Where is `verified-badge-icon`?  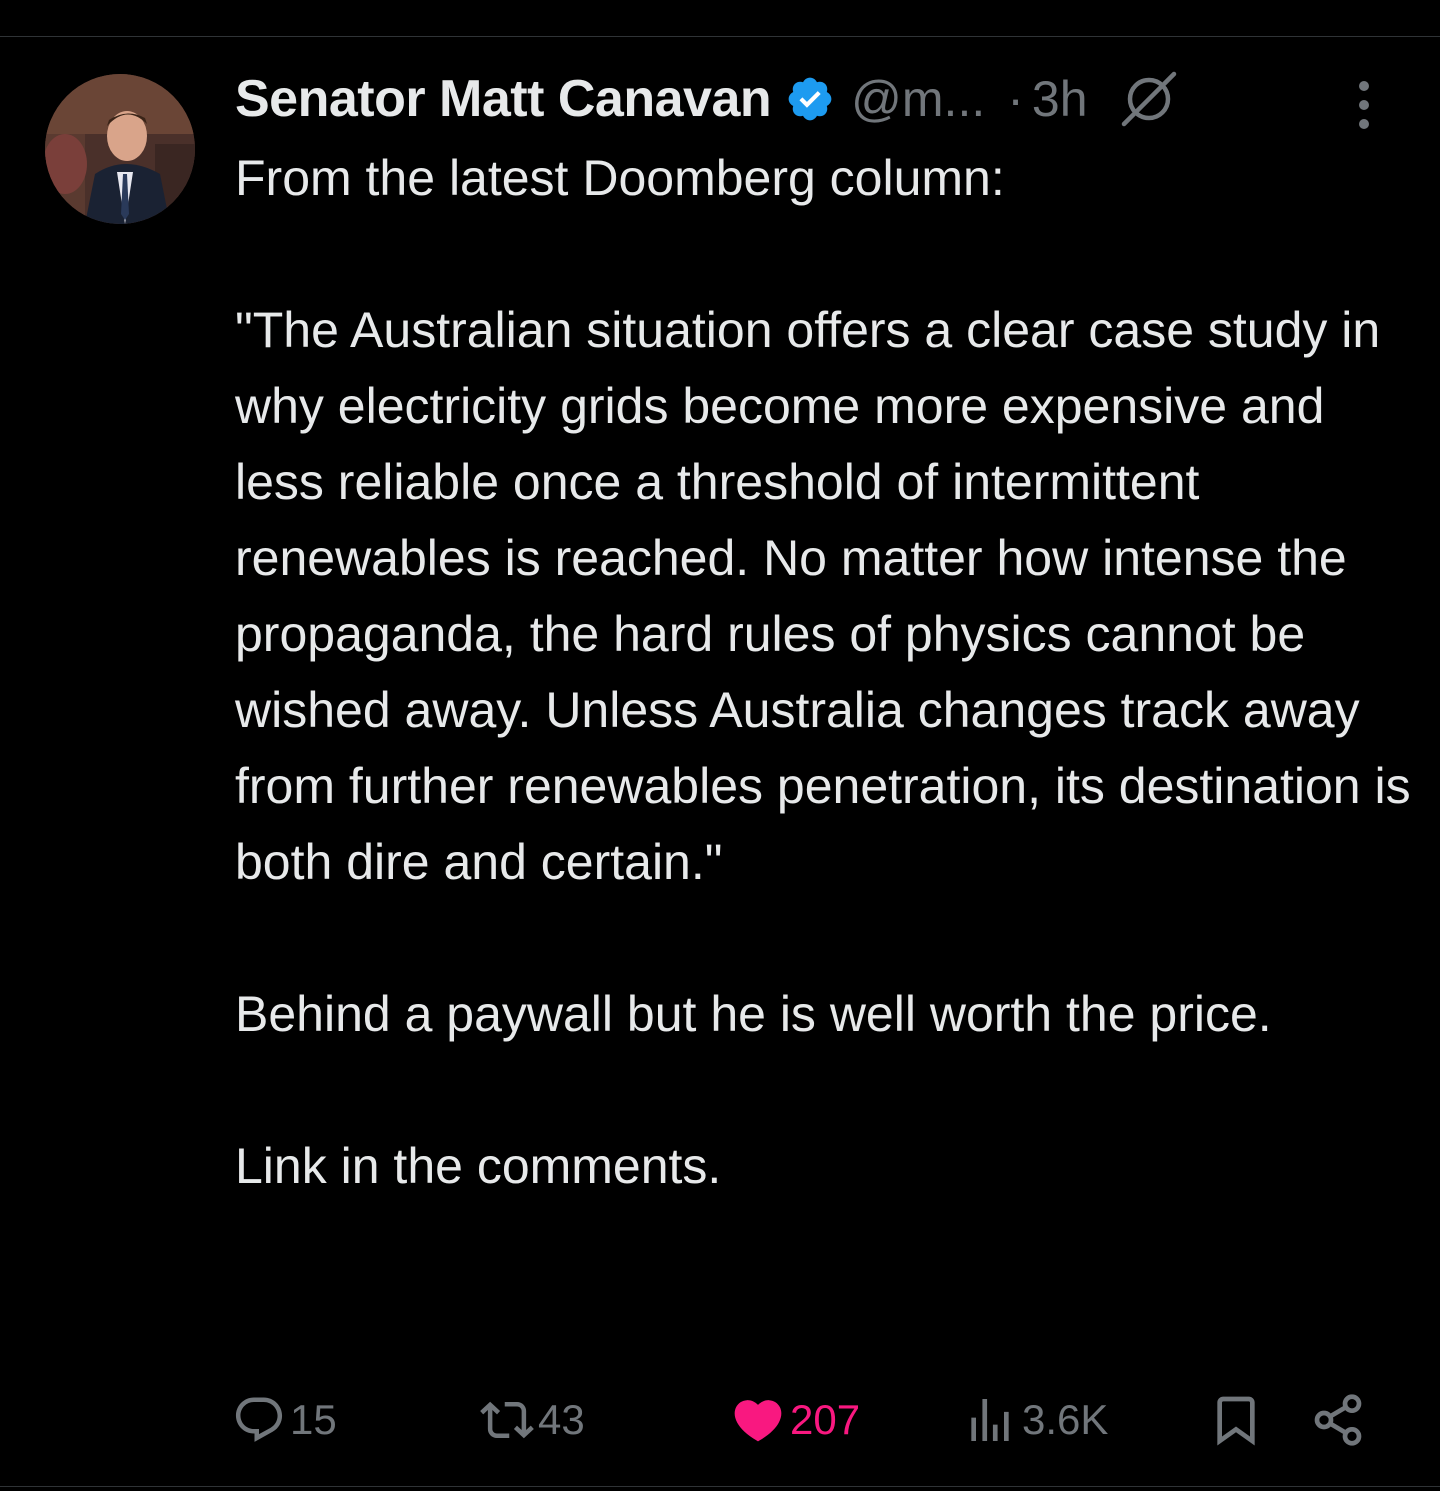 verified-badge-icon is located at coordinates (810, 99).